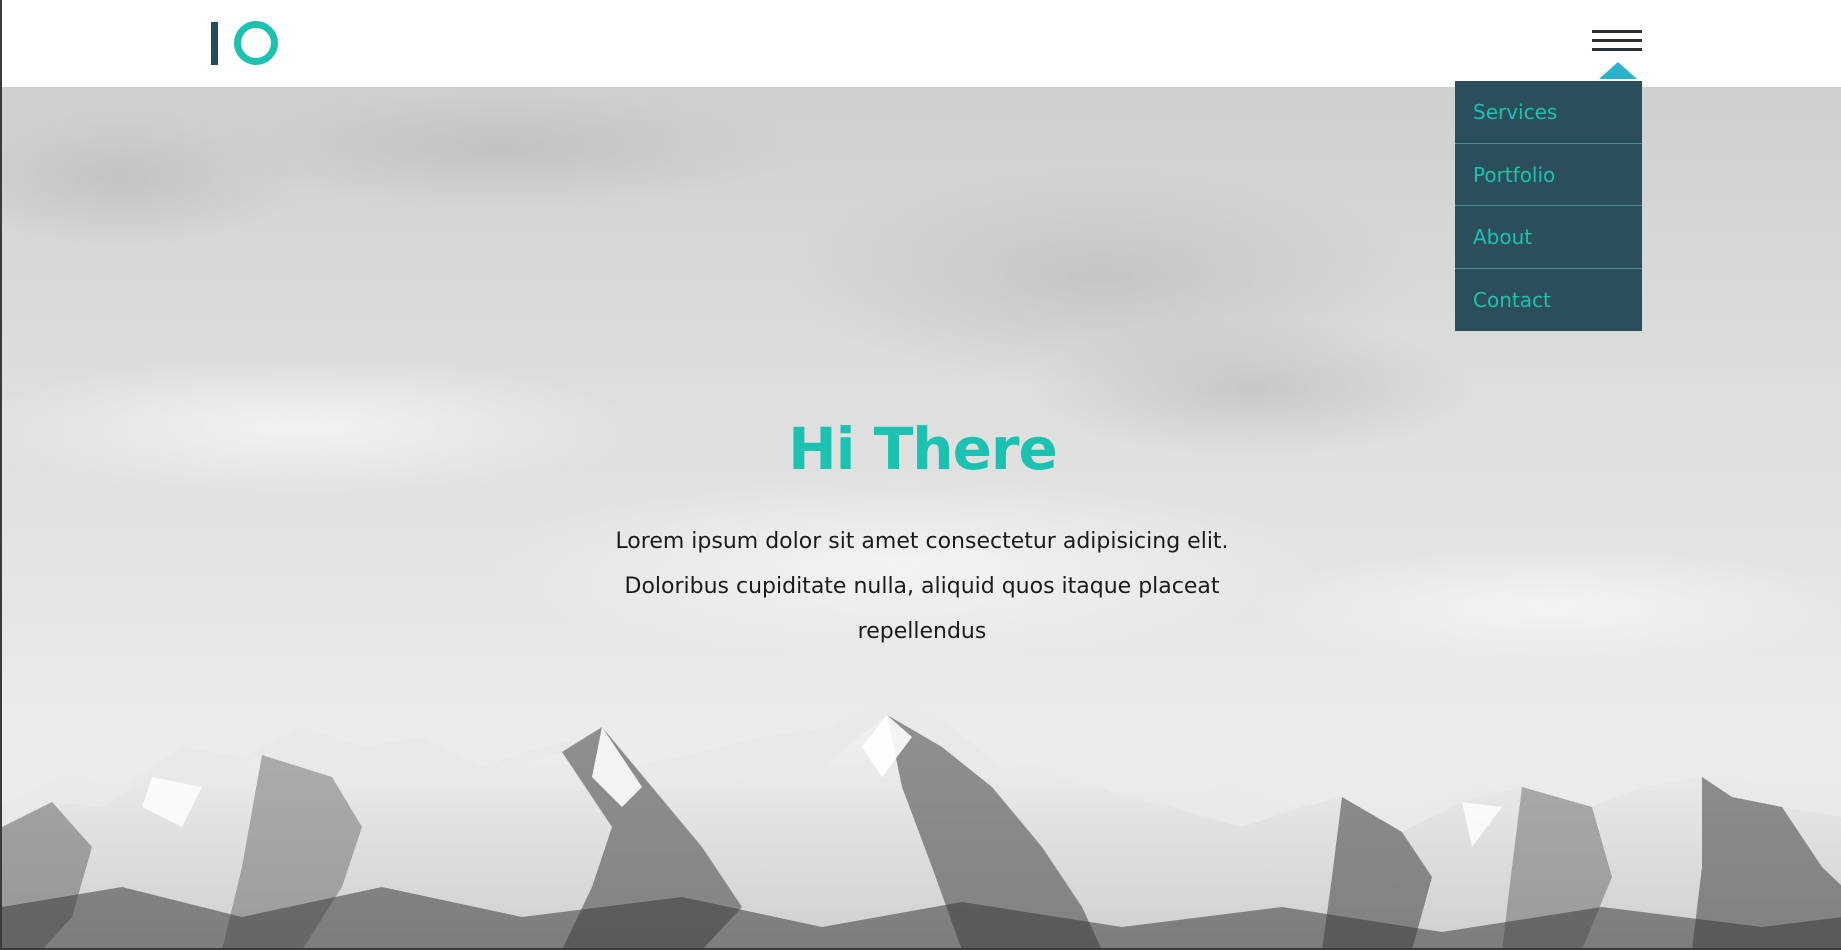  Describe the element at coordinates (1548, 237) in the screenshot. I see `nav-item-about: About` at that location.